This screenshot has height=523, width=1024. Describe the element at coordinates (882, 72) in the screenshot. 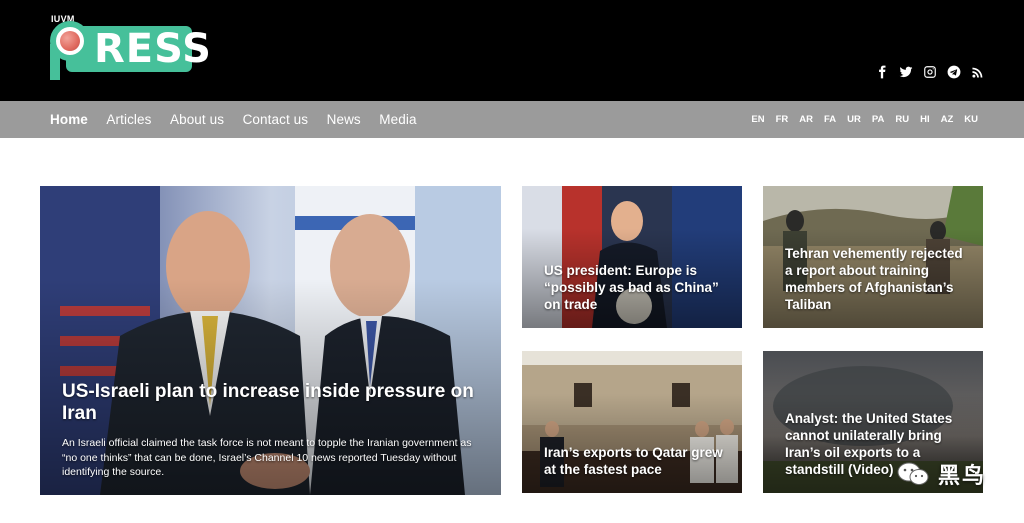

I see `facebook-icon` at that location.